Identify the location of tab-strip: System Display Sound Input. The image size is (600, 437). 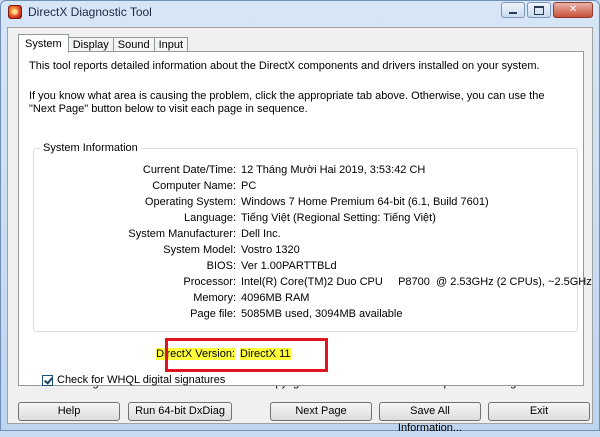
(103, 43).